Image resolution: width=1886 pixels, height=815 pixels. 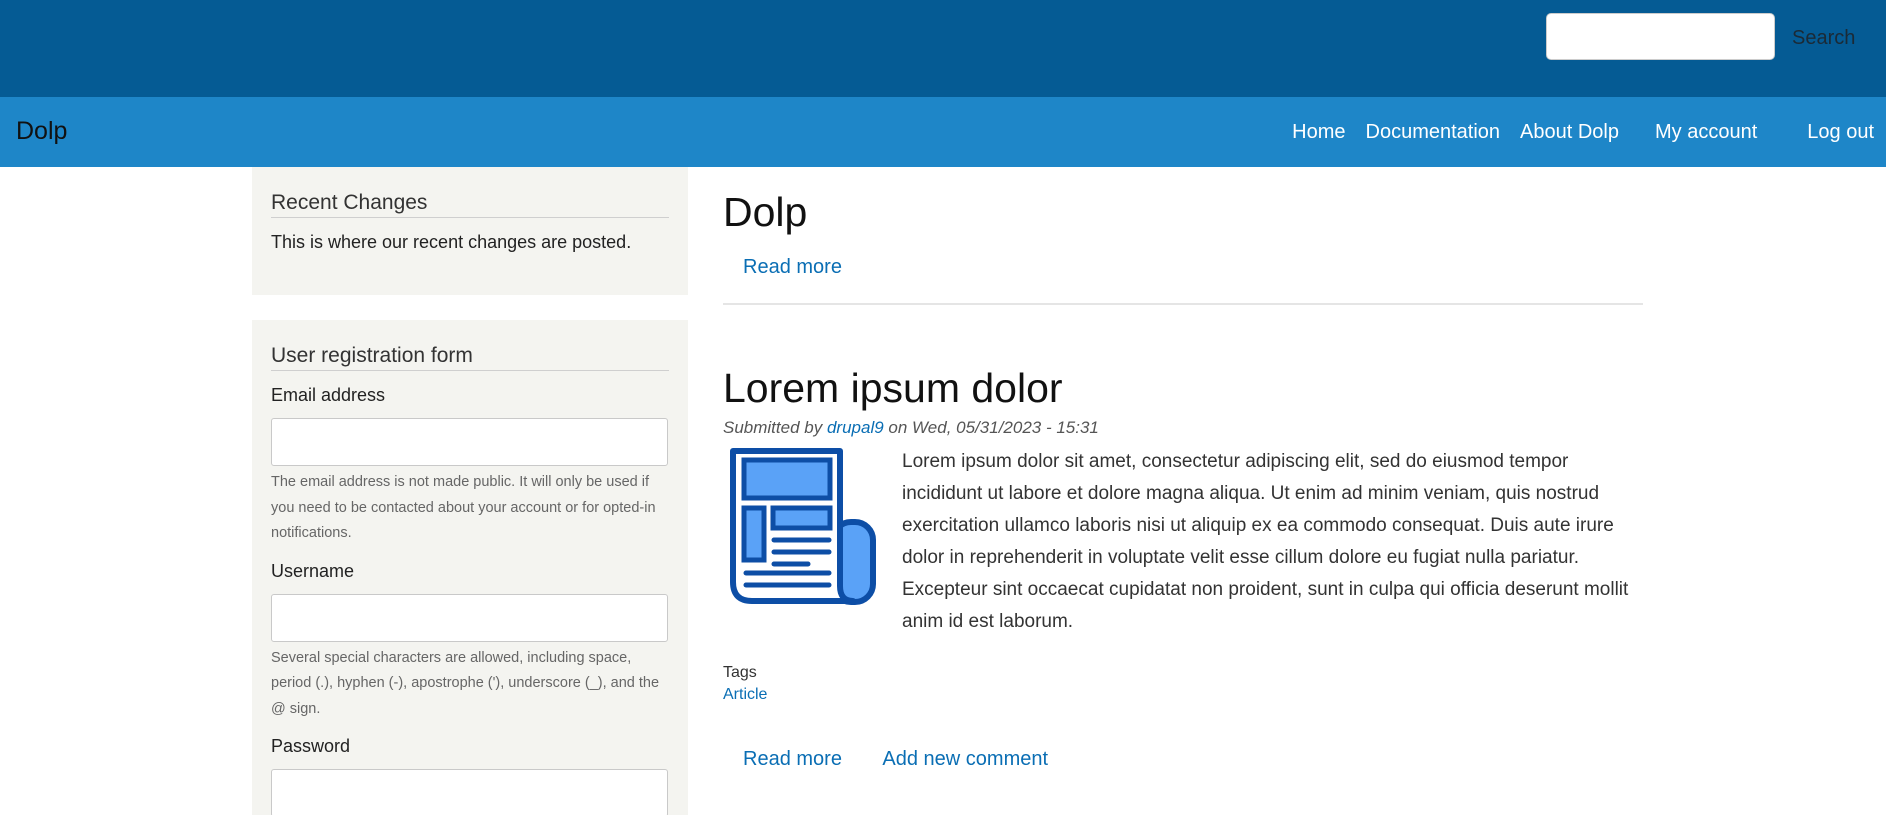 I want to click on nav-link-about: About Dolp, so click(x=1569, y=132).